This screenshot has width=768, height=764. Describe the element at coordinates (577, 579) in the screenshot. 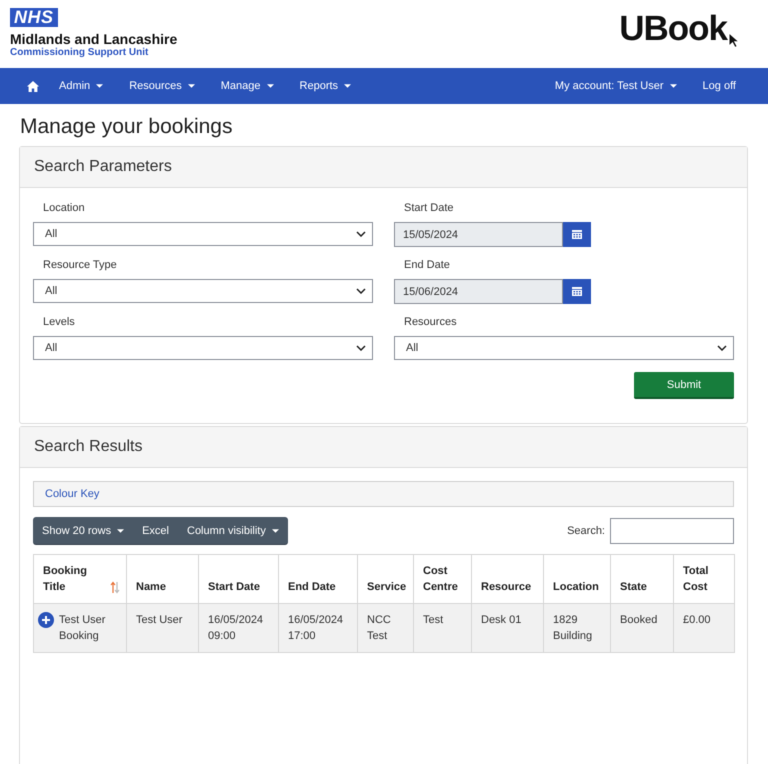

I see `column-header: Location` at that location.